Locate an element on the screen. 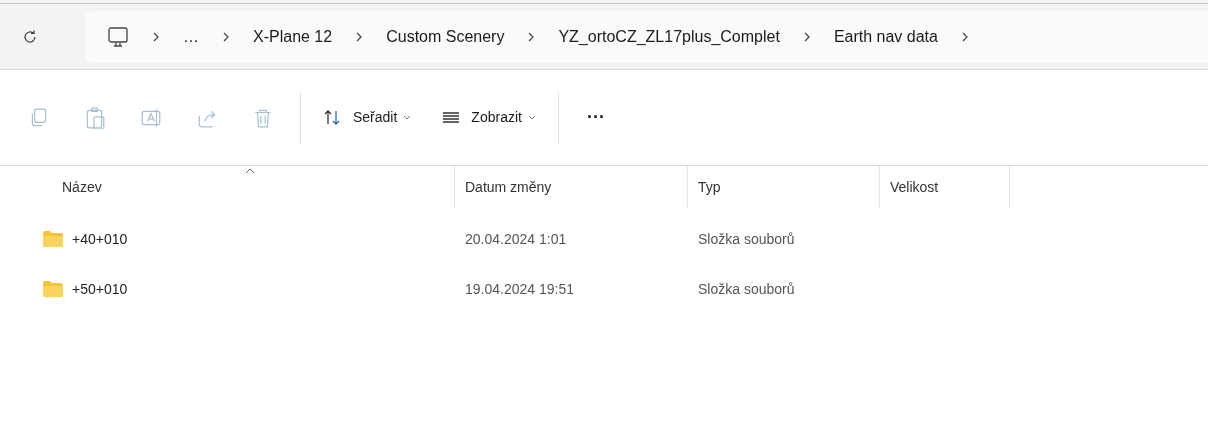  column-header: Typ is located at coordinates (709, 187).